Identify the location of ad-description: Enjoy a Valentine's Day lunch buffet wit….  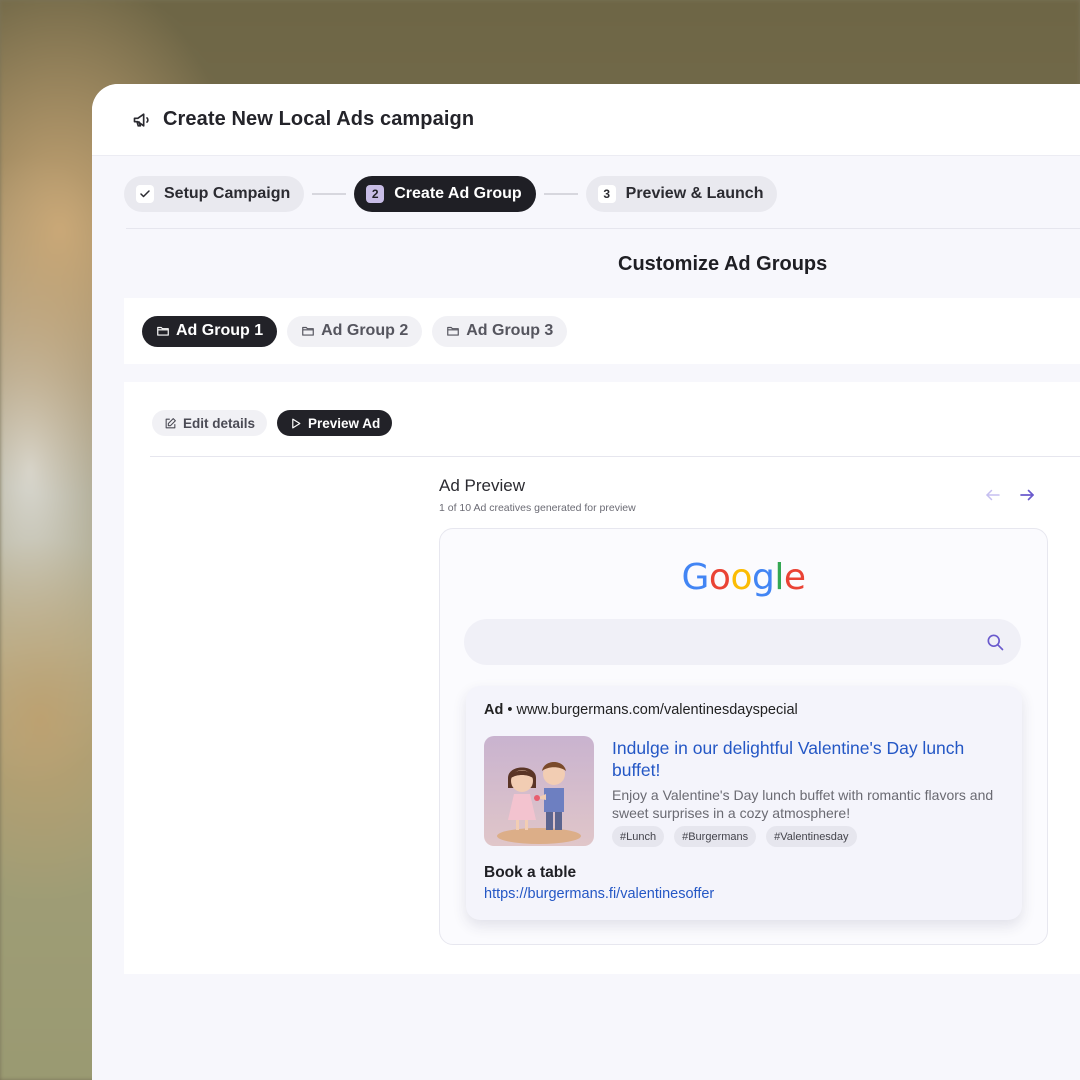
(803, 804).